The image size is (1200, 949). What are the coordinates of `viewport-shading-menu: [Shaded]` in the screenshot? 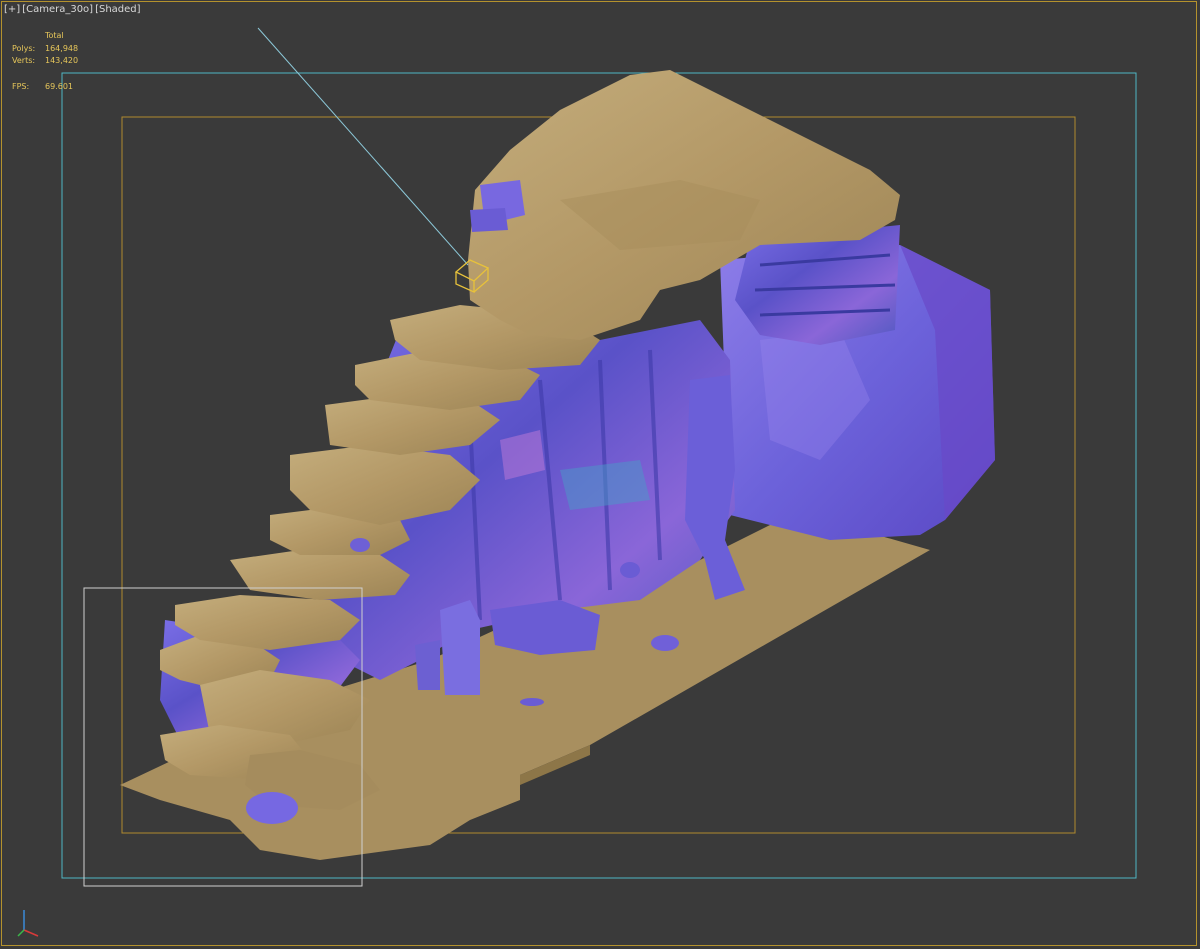 It's located at (117, 12).